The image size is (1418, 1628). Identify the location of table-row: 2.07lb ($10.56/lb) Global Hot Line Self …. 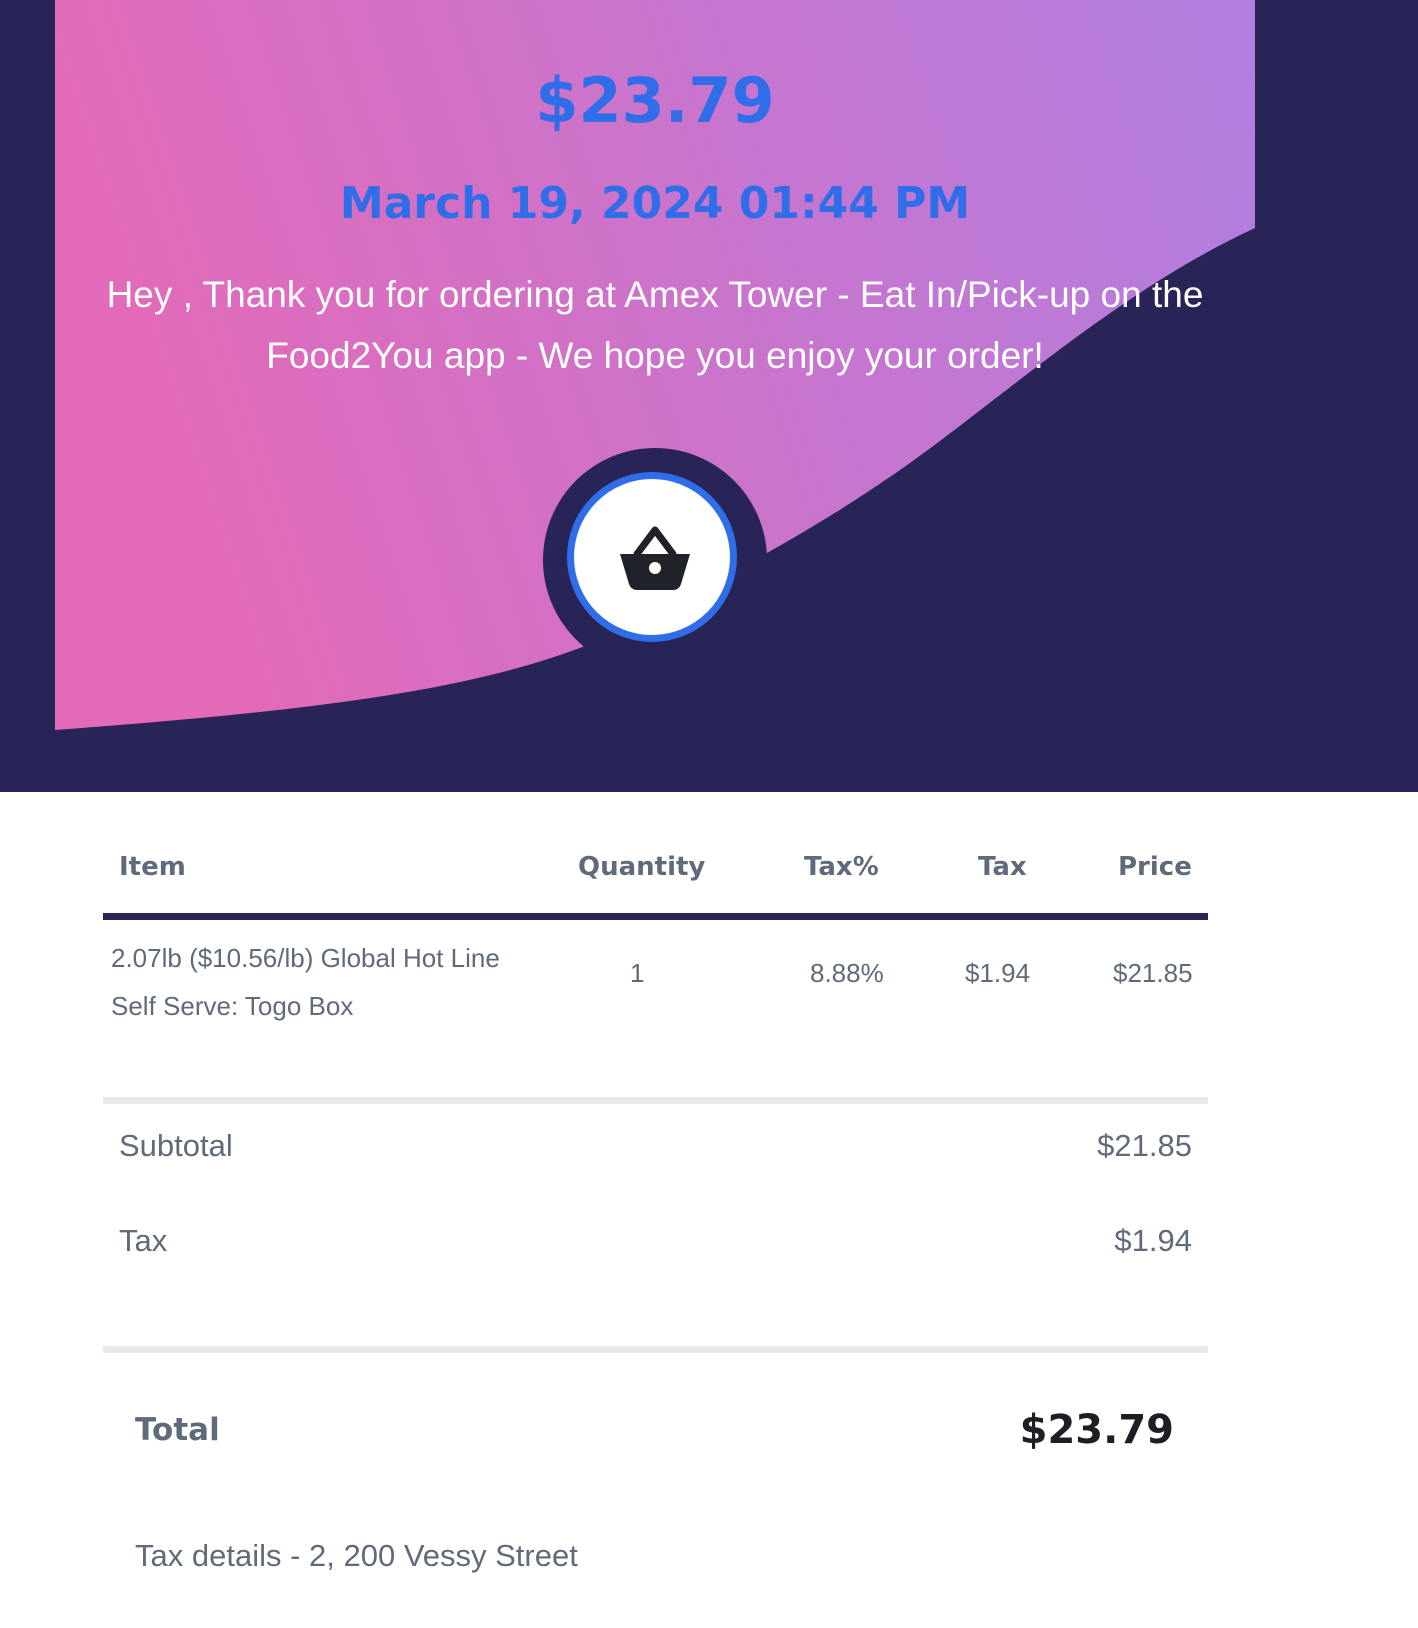
(655, 975).